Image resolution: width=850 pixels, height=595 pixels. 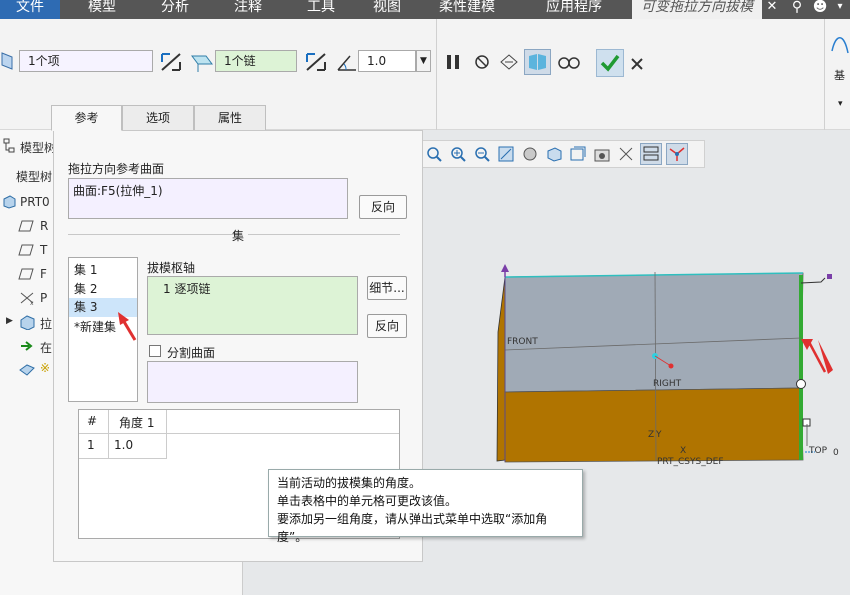 What do you see at coordinates (46, 347) in the screenshot?
I see `tree-item-insert: 在` at bounding box center [46, 347].